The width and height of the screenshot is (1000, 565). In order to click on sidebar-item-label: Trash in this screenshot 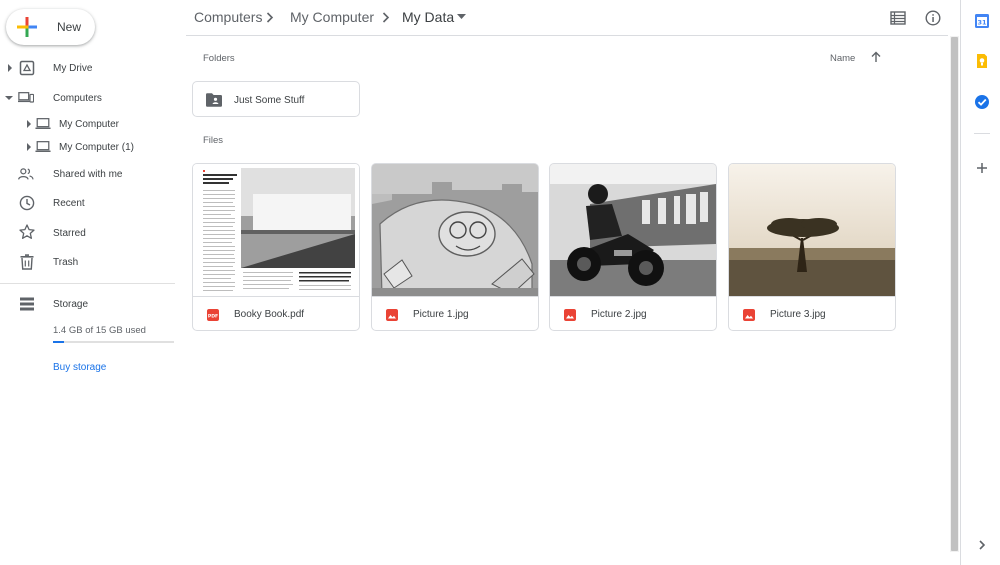, I will do `click(66, 262)`.